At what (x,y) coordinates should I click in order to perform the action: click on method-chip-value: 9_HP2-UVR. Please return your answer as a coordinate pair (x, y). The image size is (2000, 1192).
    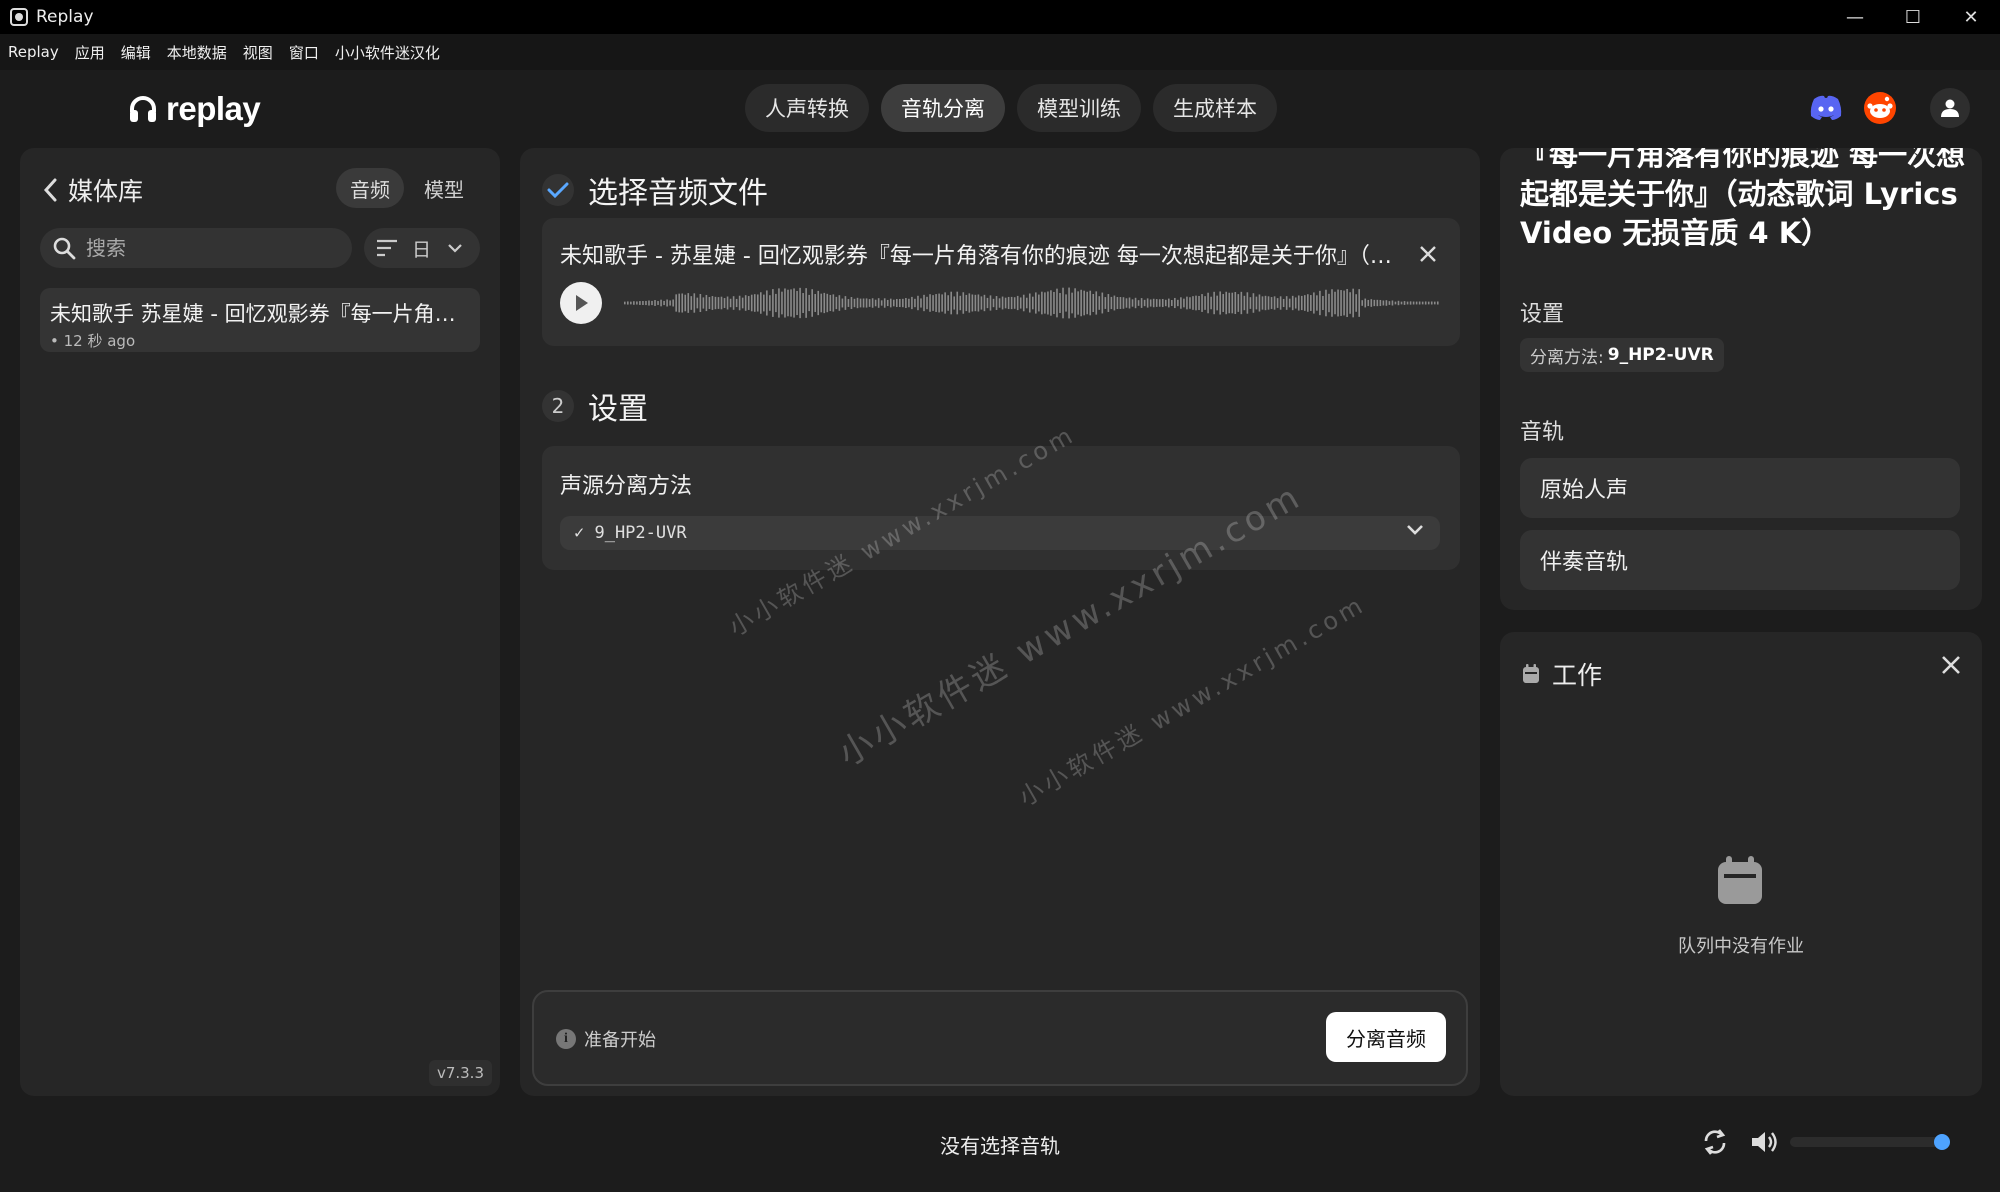
    Looking at the image, I should click on (1660, 355).